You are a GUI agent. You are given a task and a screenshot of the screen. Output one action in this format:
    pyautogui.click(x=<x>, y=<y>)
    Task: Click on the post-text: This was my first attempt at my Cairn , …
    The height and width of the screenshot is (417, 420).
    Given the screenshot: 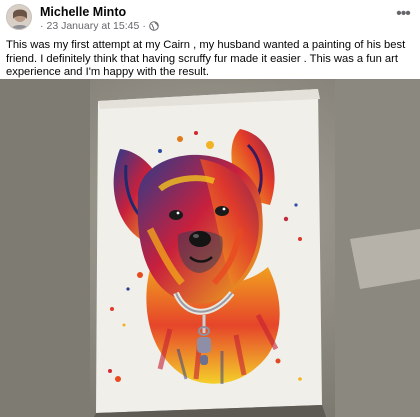 What is the action you would take?
    pyautogui.click(x=206, y=58)
    